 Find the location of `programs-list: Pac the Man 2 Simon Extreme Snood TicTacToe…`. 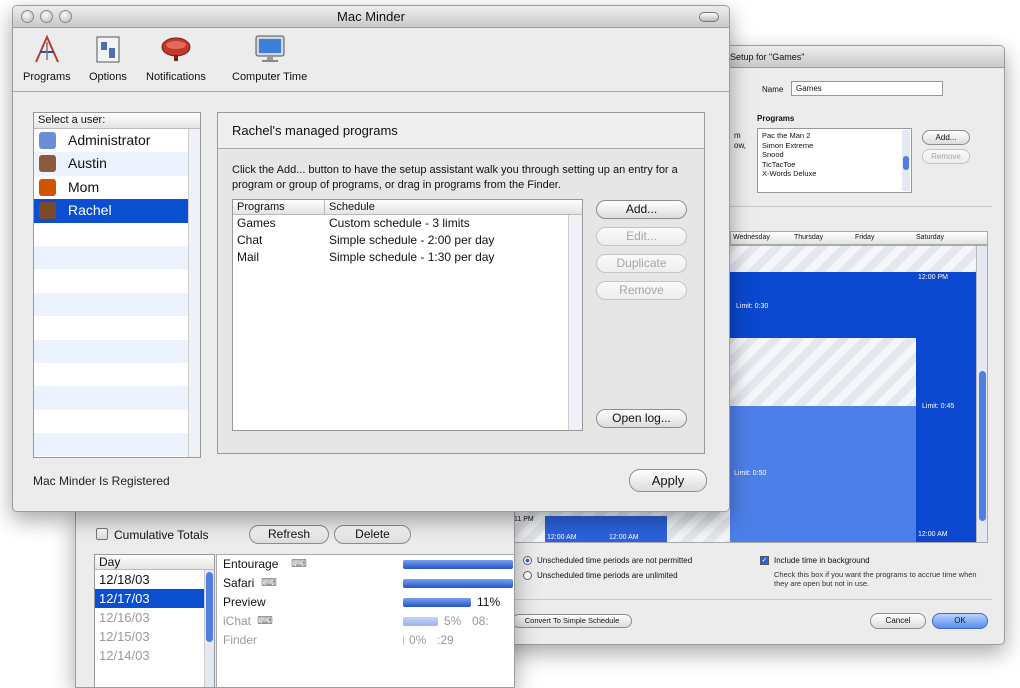

programs-list: Pac the Man 2 Simon Extreme Snood TicTacToe… is located at coordinates (834, 160).